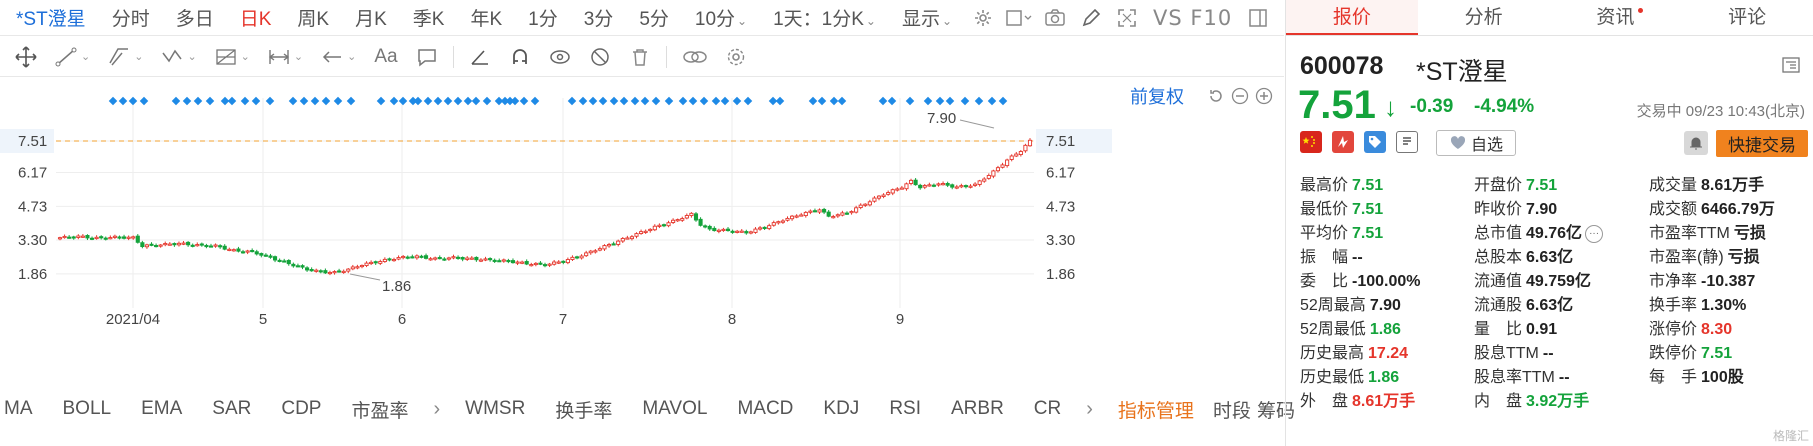 Image resolution: width=1813 pixels, height=446 pixels. I want to click on arrow-left-icon: ⌄, so click(338, 57).